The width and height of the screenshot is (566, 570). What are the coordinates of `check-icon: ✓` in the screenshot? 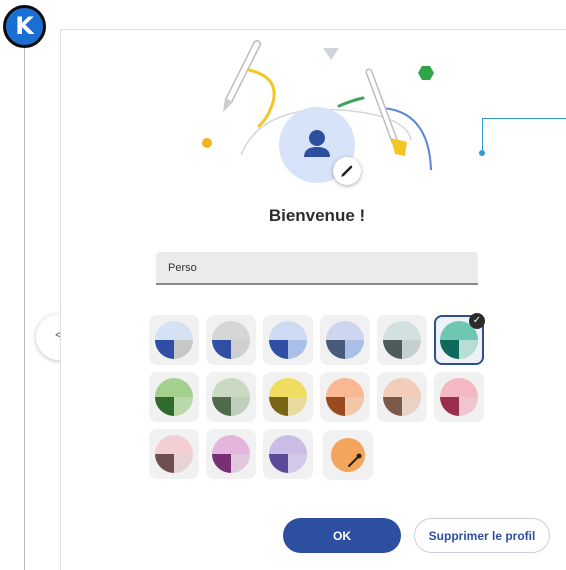 It's located at (477, 321).